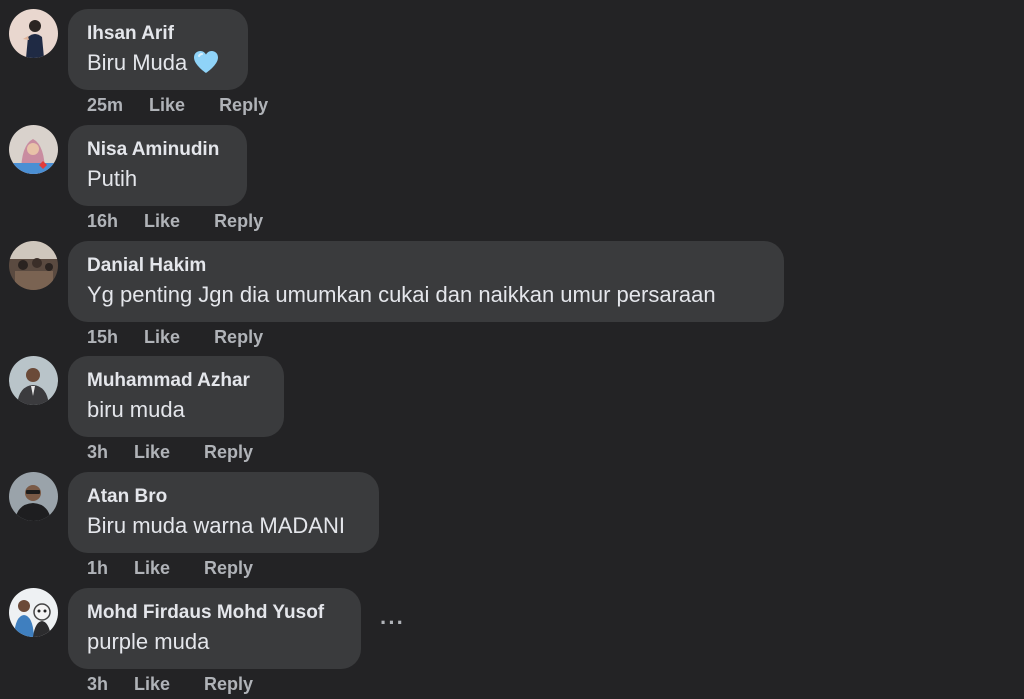 The width and height of the screenshot is (1024, 699). I want to click on comment-text: Biru Muda, so click(158, 65).